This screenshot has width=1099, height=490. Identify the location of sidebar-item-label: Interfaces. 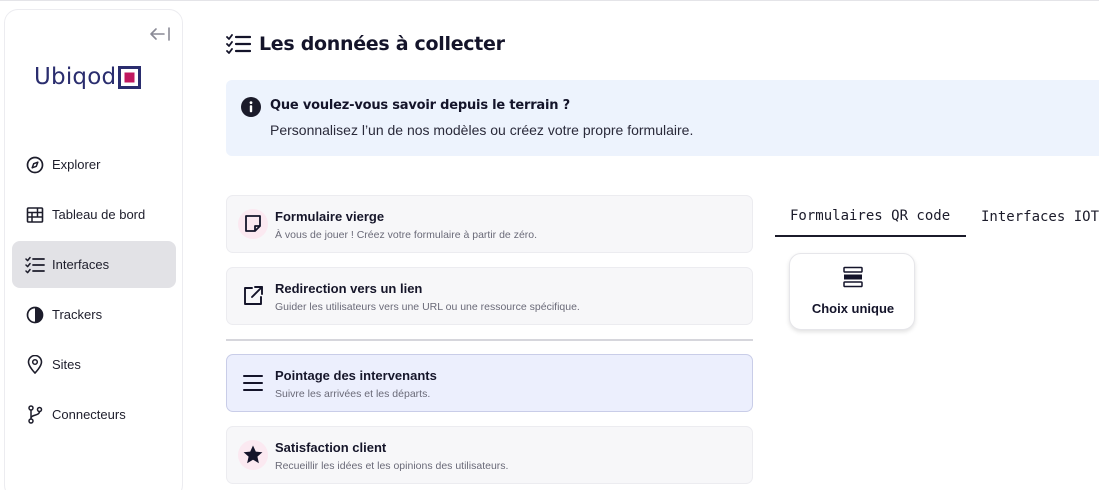
(81, 264).